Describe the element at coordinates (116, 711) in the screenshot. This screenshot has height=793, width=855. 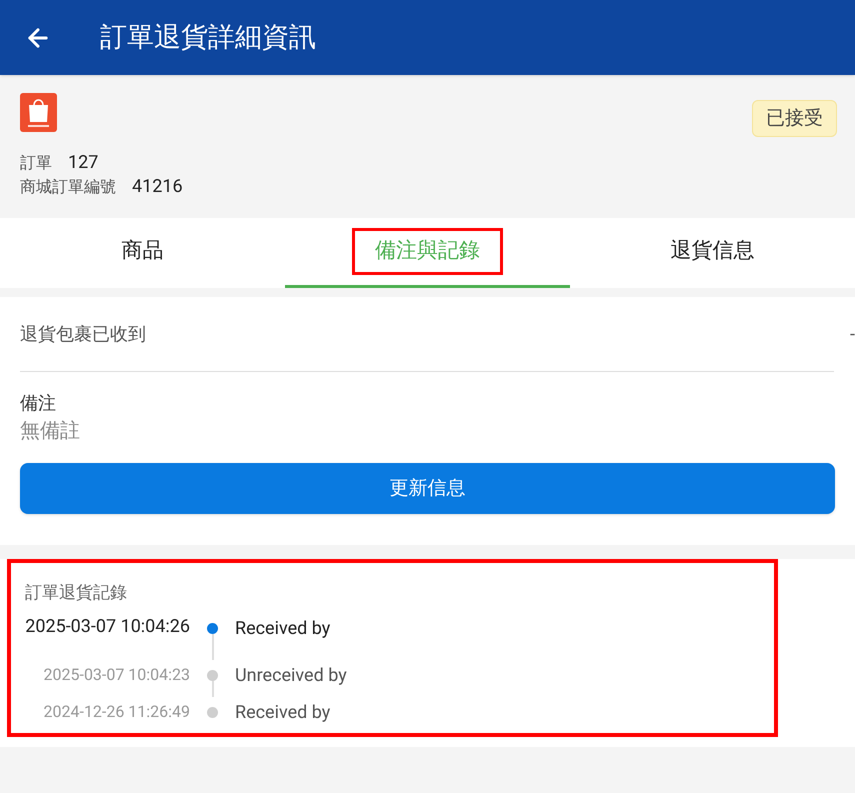
I see `log-time: 2024-12-26 11:26:49` at that location.